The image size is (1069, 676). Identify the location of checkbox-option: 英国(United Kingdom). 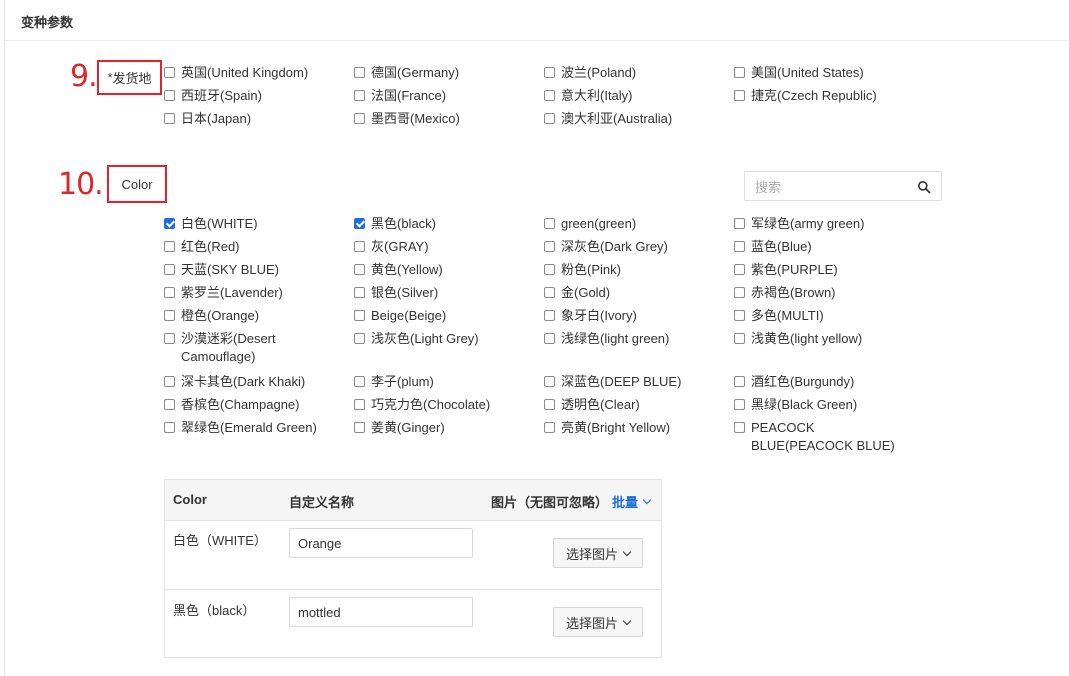
(254, 73).